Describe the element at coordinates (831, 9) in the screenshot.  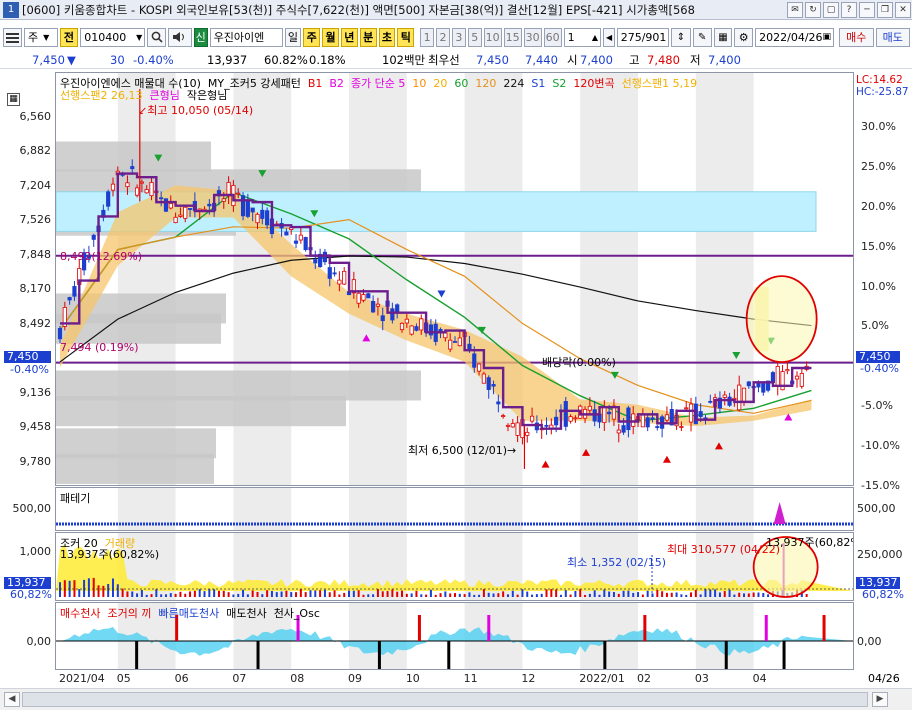
I see `frame-icon: ▢` at that location.